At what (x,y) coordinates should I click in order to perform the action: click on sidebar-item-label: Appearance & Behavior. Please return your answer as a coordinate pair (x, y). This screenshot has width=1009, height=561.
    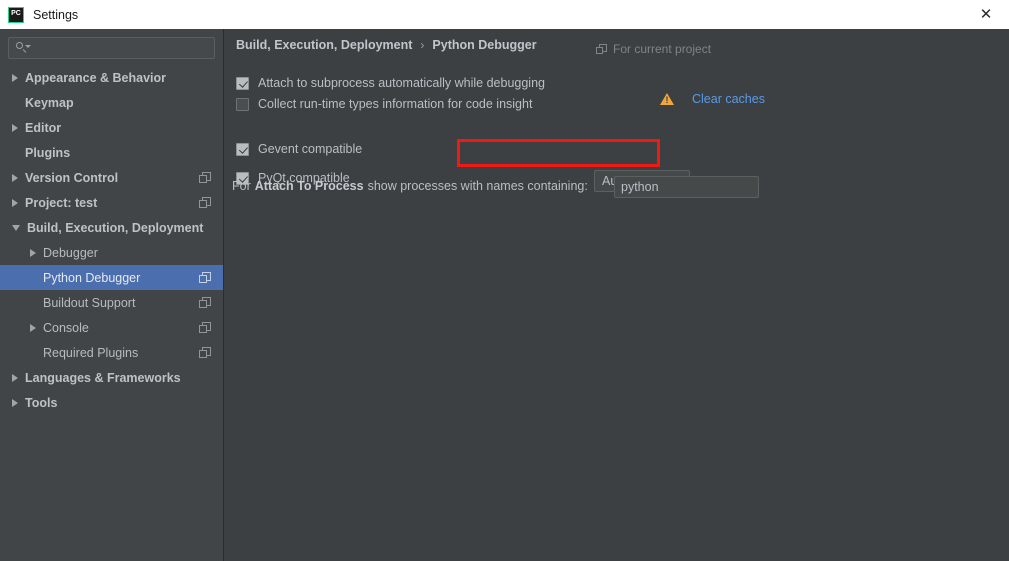
    Looking at the image, I should click on (96, 77).